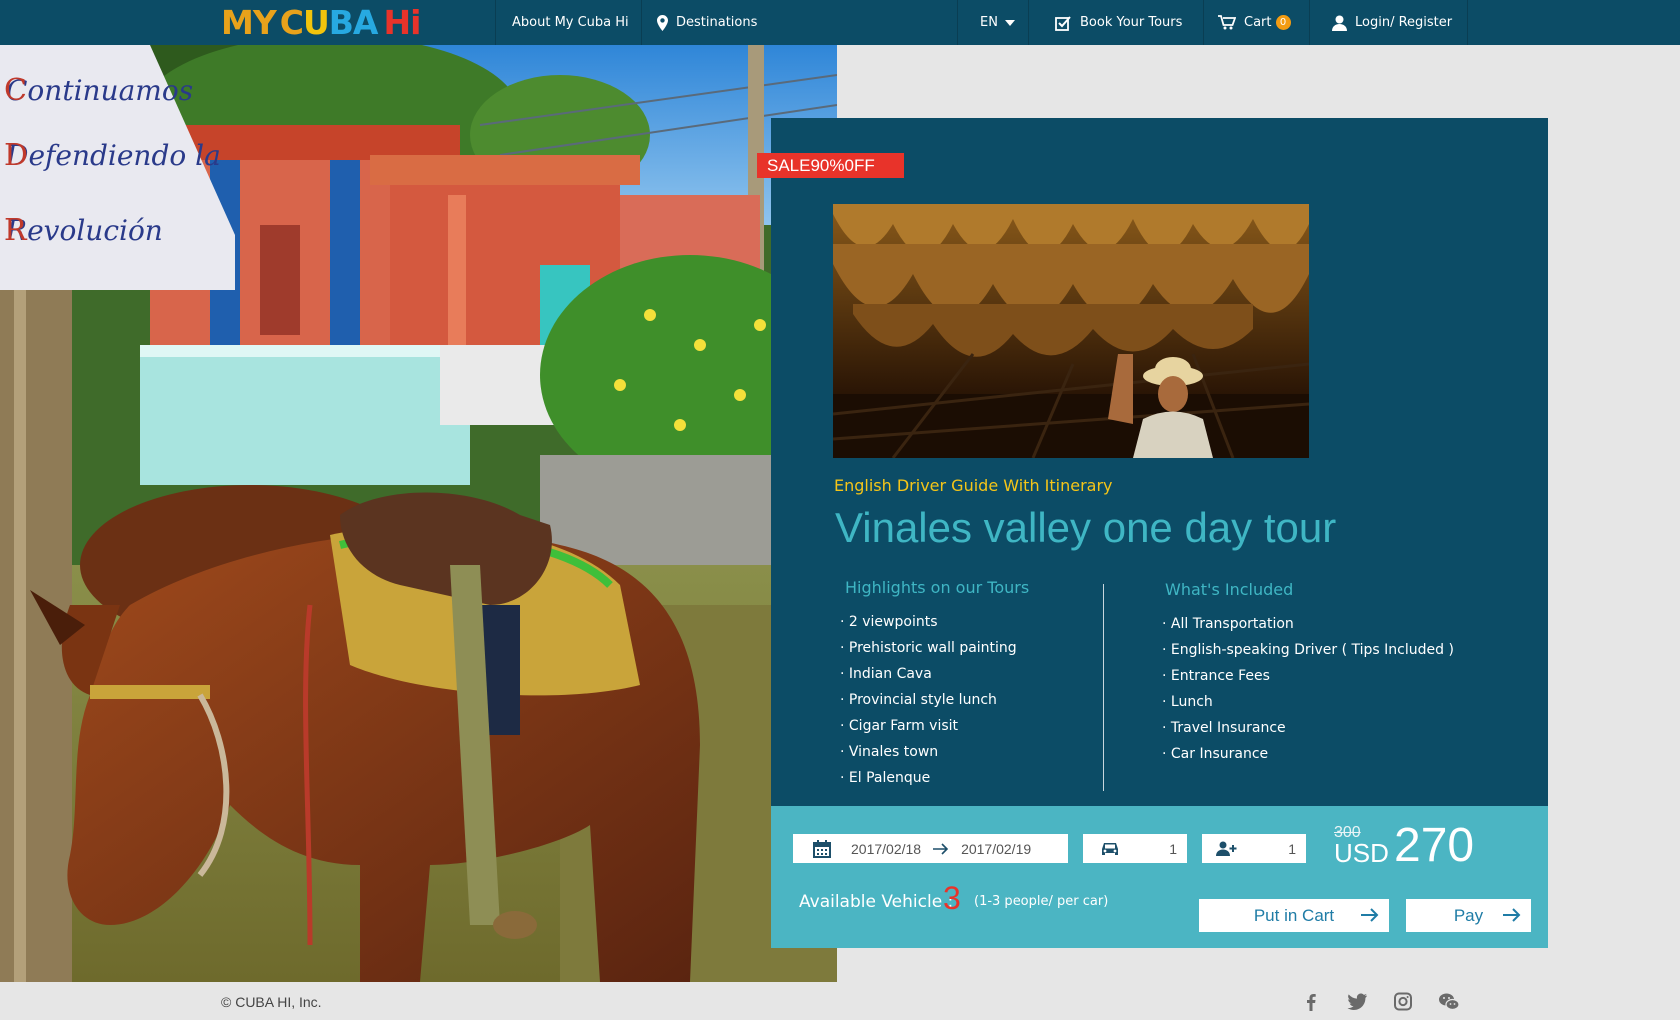  Describe the element at coordinates (1041, 901) in the screenshot. I see `vehicle-capacity-note: (1-3 people/ per car)` at that location.